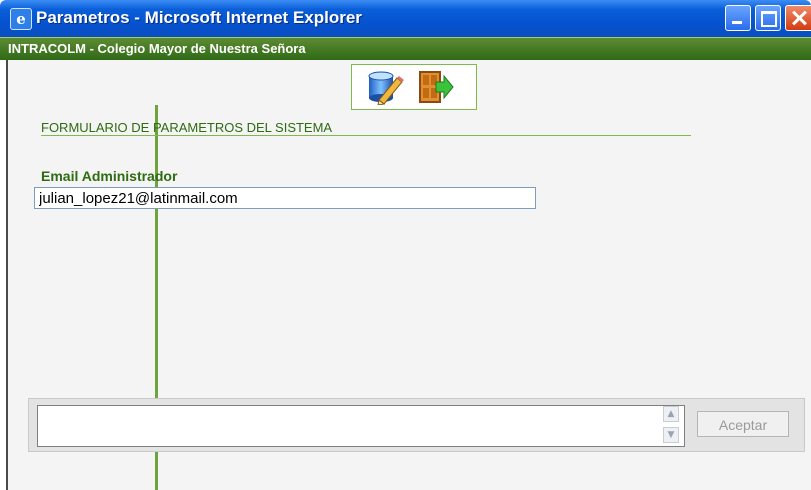 This screenshot has height=490, width=811. Describe the element at coordinates (671, 414) in the screenshot. I see `scroll-up-arrow-icon: ▲` at that location.